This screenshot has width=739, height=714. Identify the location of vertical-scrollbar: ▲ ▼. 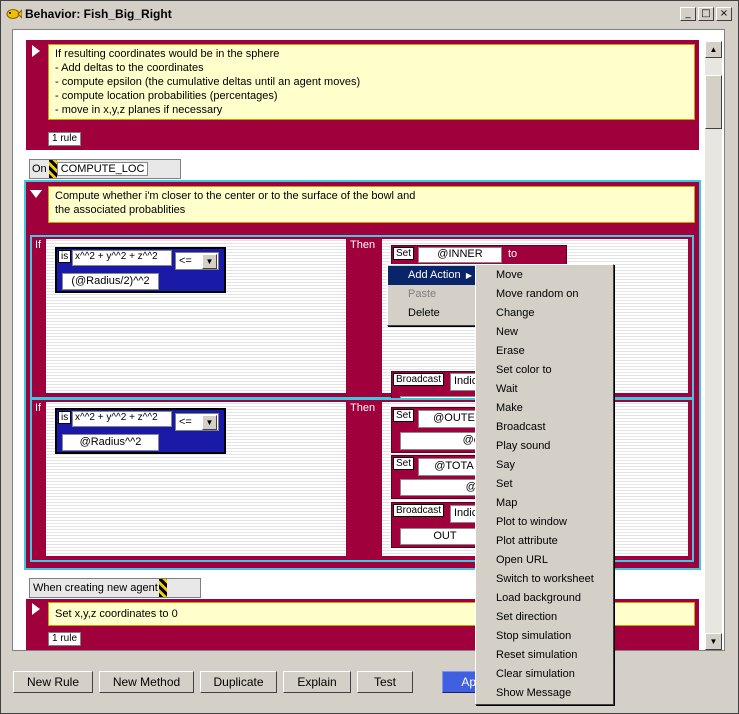
(713, 345).